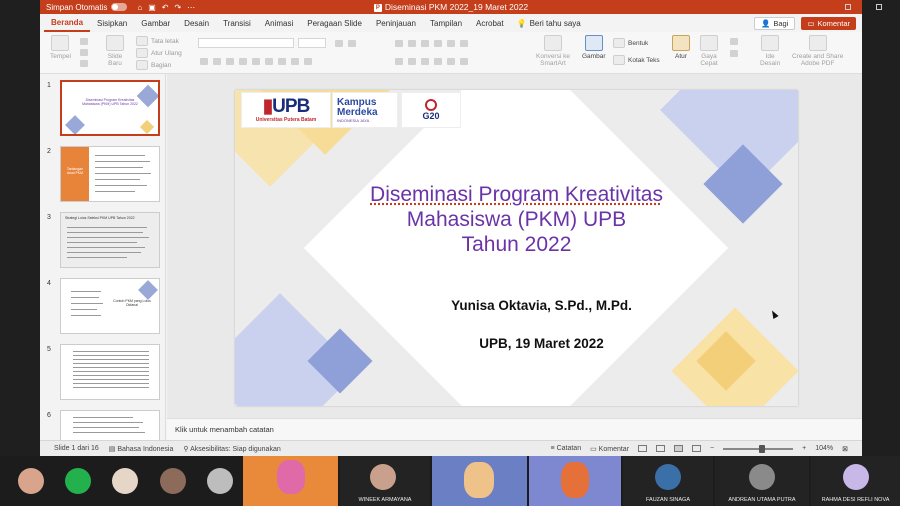  Describe the element at coordinates (103, 306) in the screenshot. I see `thumbnail-slide-4: 4 Contoh PKM yang Lolos Didanai` at that location.